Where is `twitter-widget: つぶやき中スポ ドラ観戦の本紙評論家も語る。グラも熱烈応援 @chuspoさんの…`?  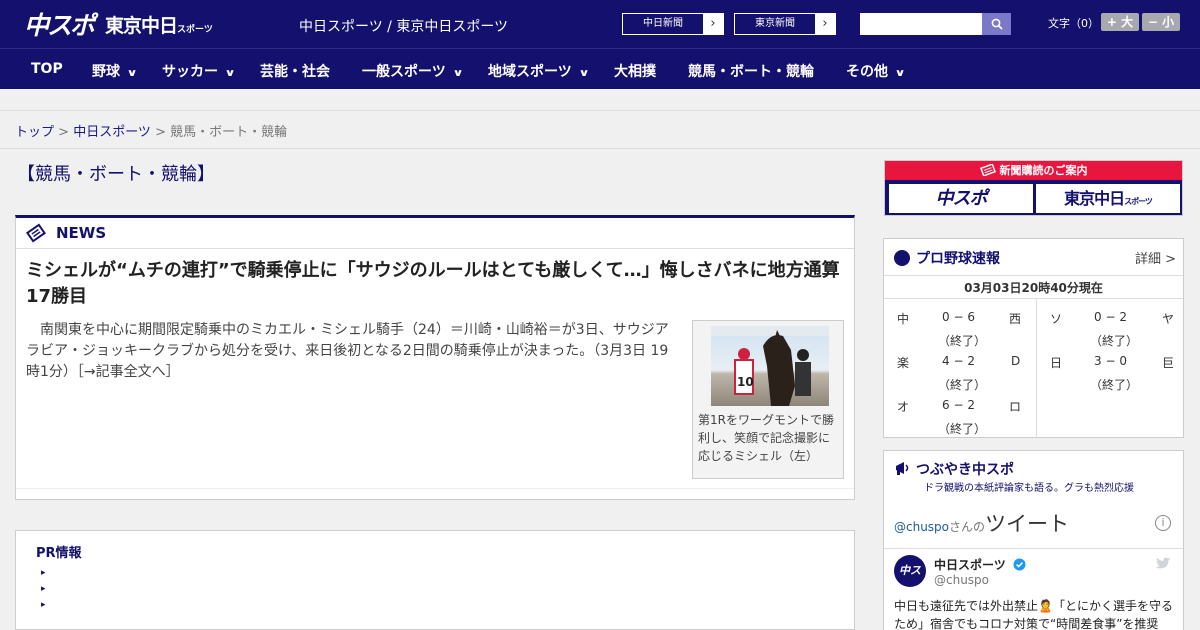
twitter-widget: つぶやき中スポ ドラ観戦の本紙評論家も語る。グラも熱烈応援 @chuspoさんの… is located at coordinates (1033, 540).